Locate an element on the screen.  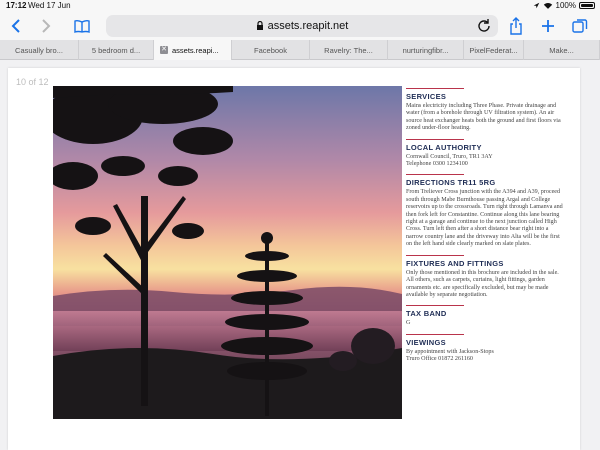
battery-percent: 100% is located at coordinates (565, 5).